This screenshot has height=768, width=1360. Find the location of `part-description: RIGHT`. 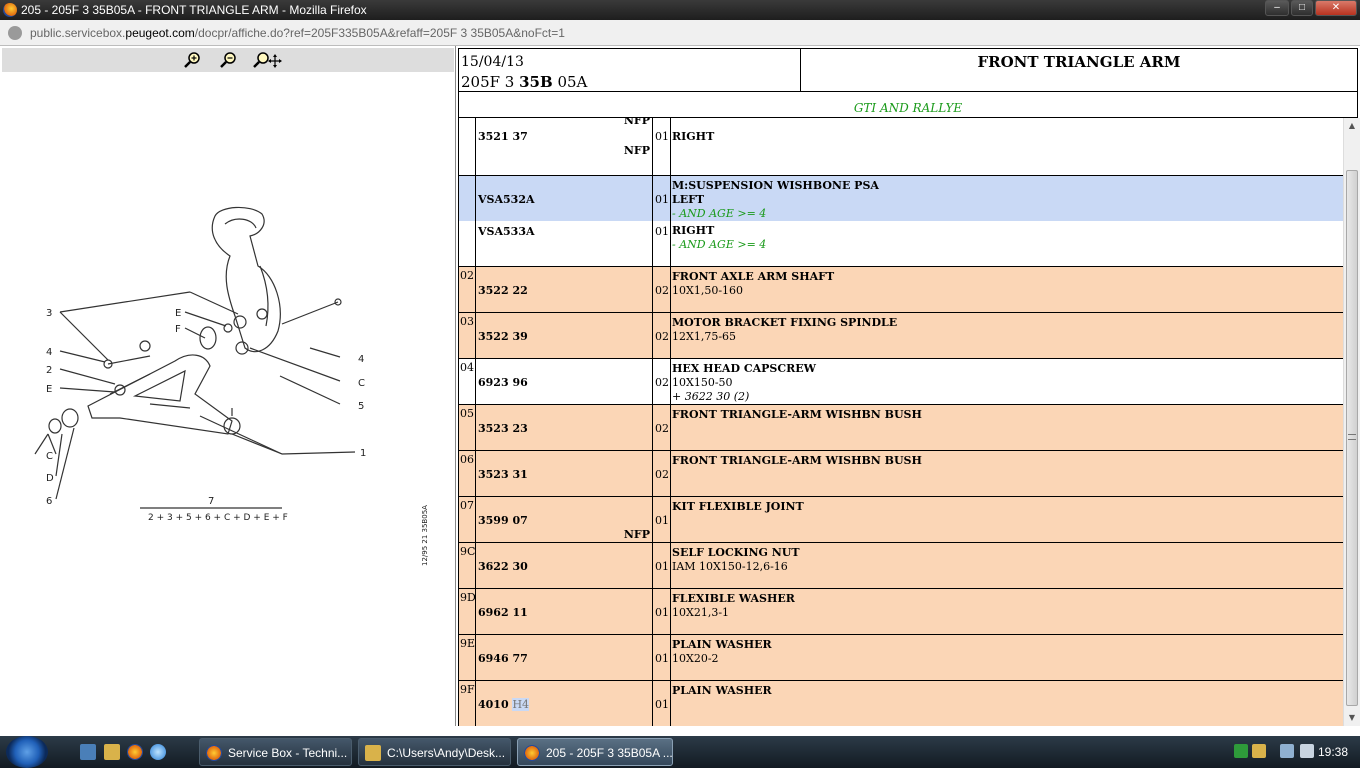

part-description: RIGHT is located at coordinates (693, 136).